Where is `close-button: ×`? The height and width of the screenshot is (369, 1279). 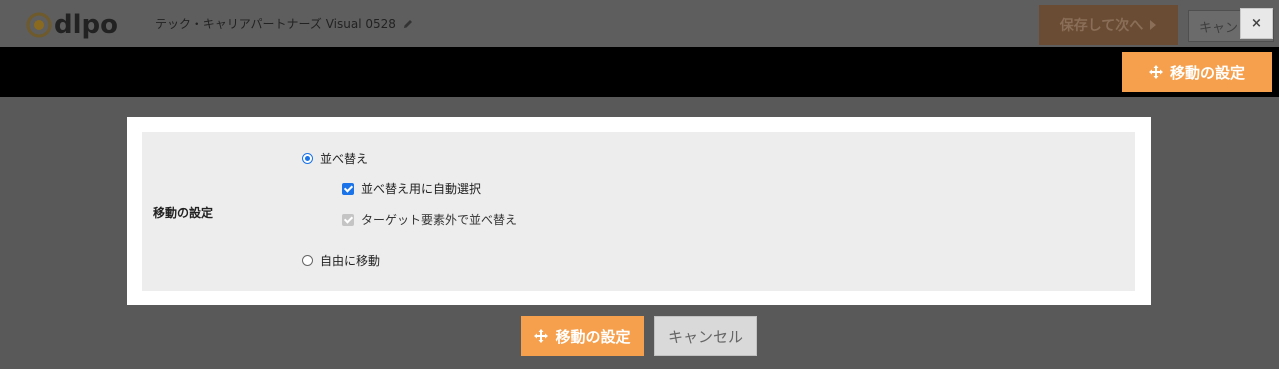 close-button: × is located at coordinates (1256, 23).